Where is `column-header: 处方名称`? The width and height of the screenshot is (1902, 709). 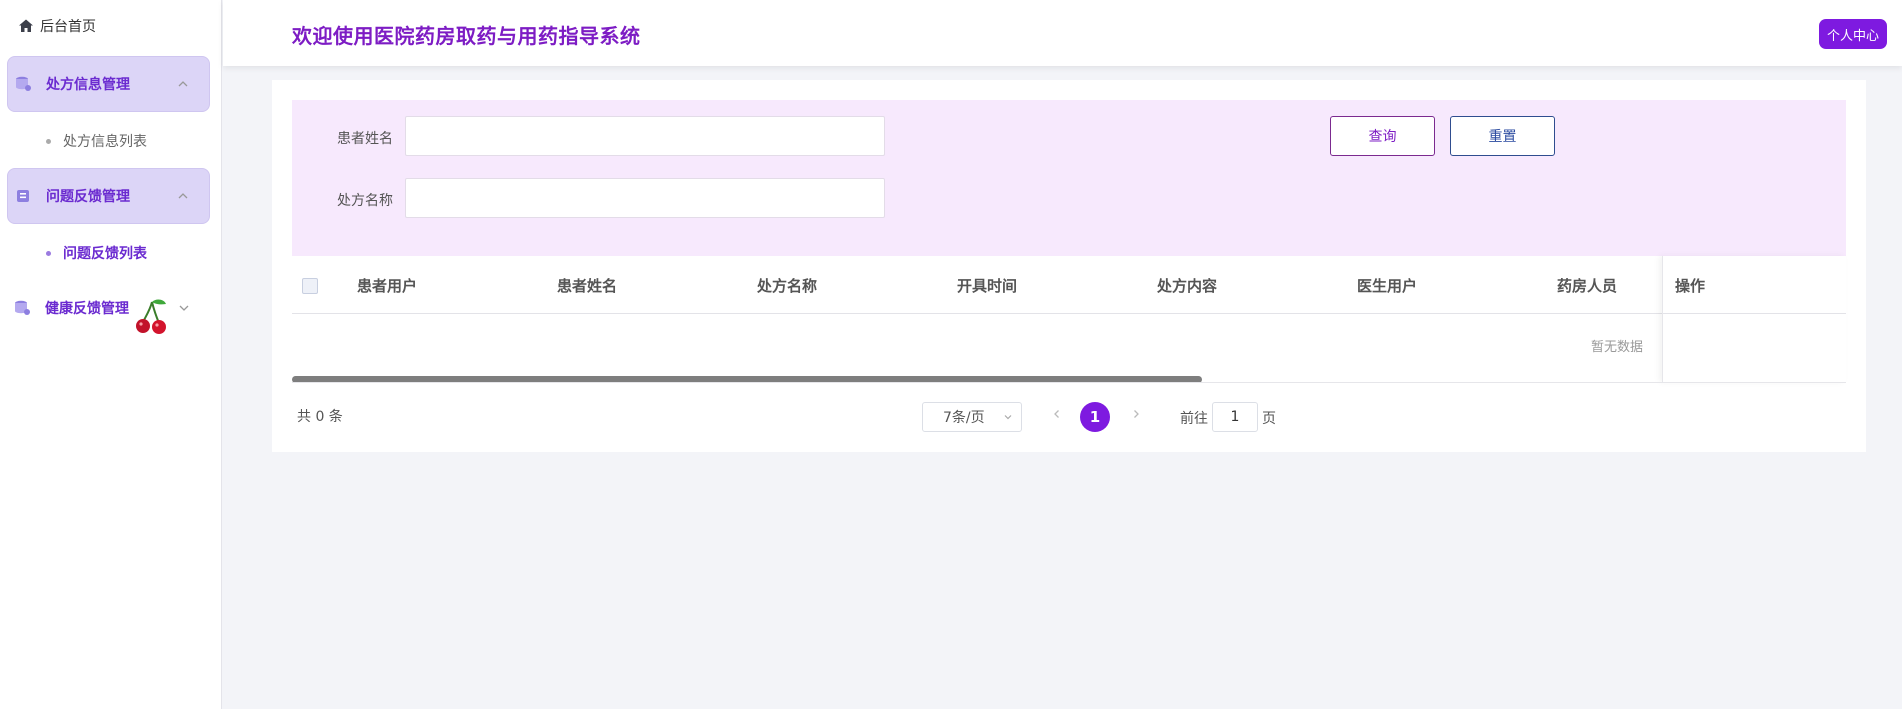
column-header: 处方名称 is located at coordinates (787, 285).